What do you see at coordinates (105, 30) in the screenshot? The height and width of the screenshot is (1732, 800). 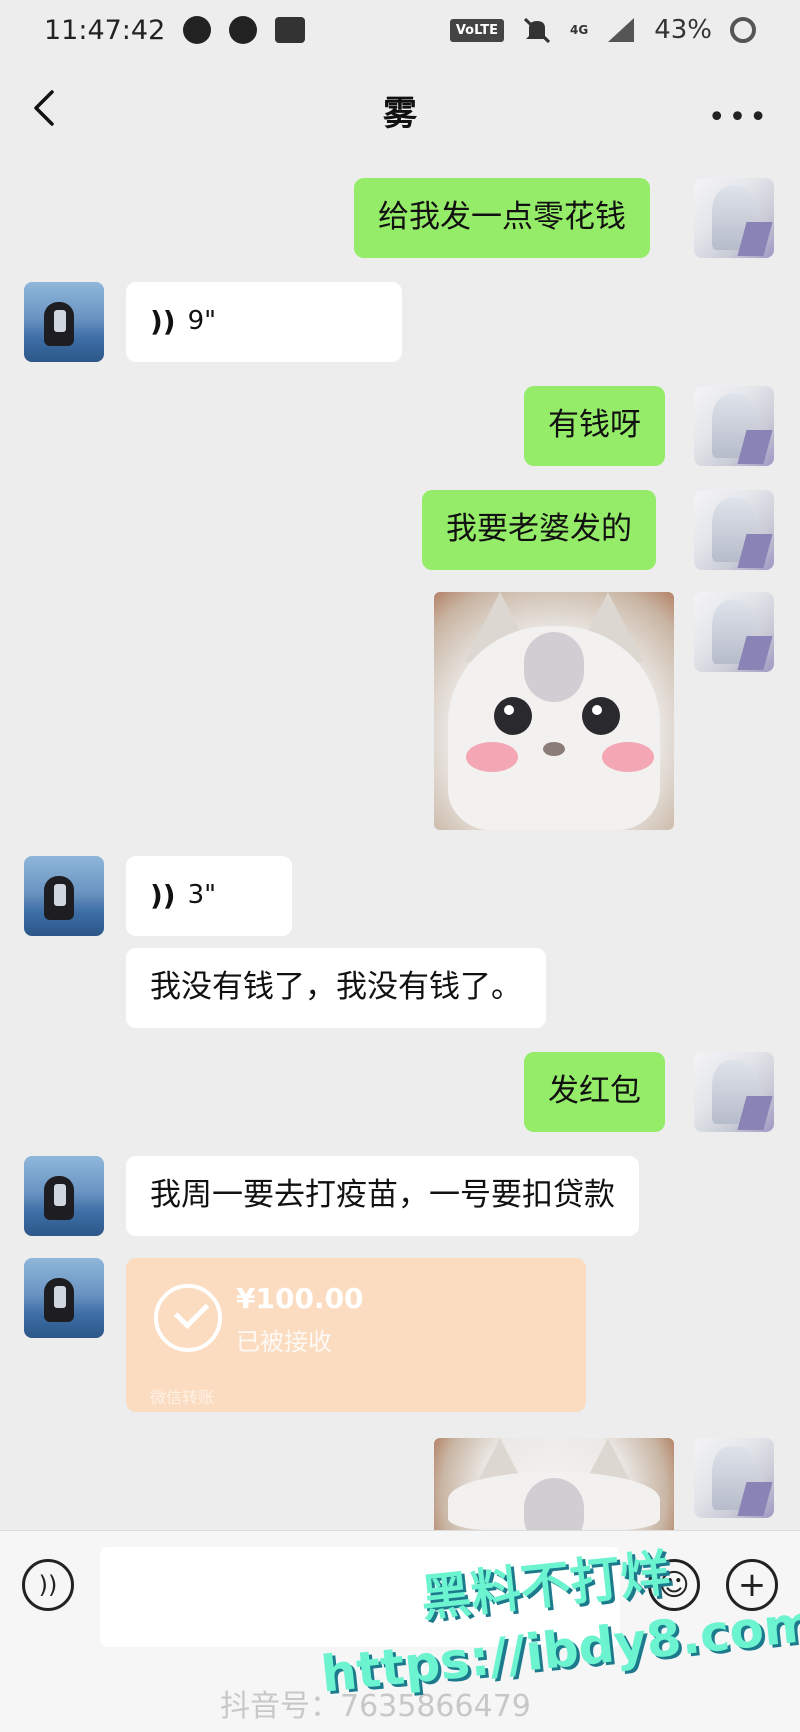 I see `status-time: 11:47:42` at bounding box center [105, 30].